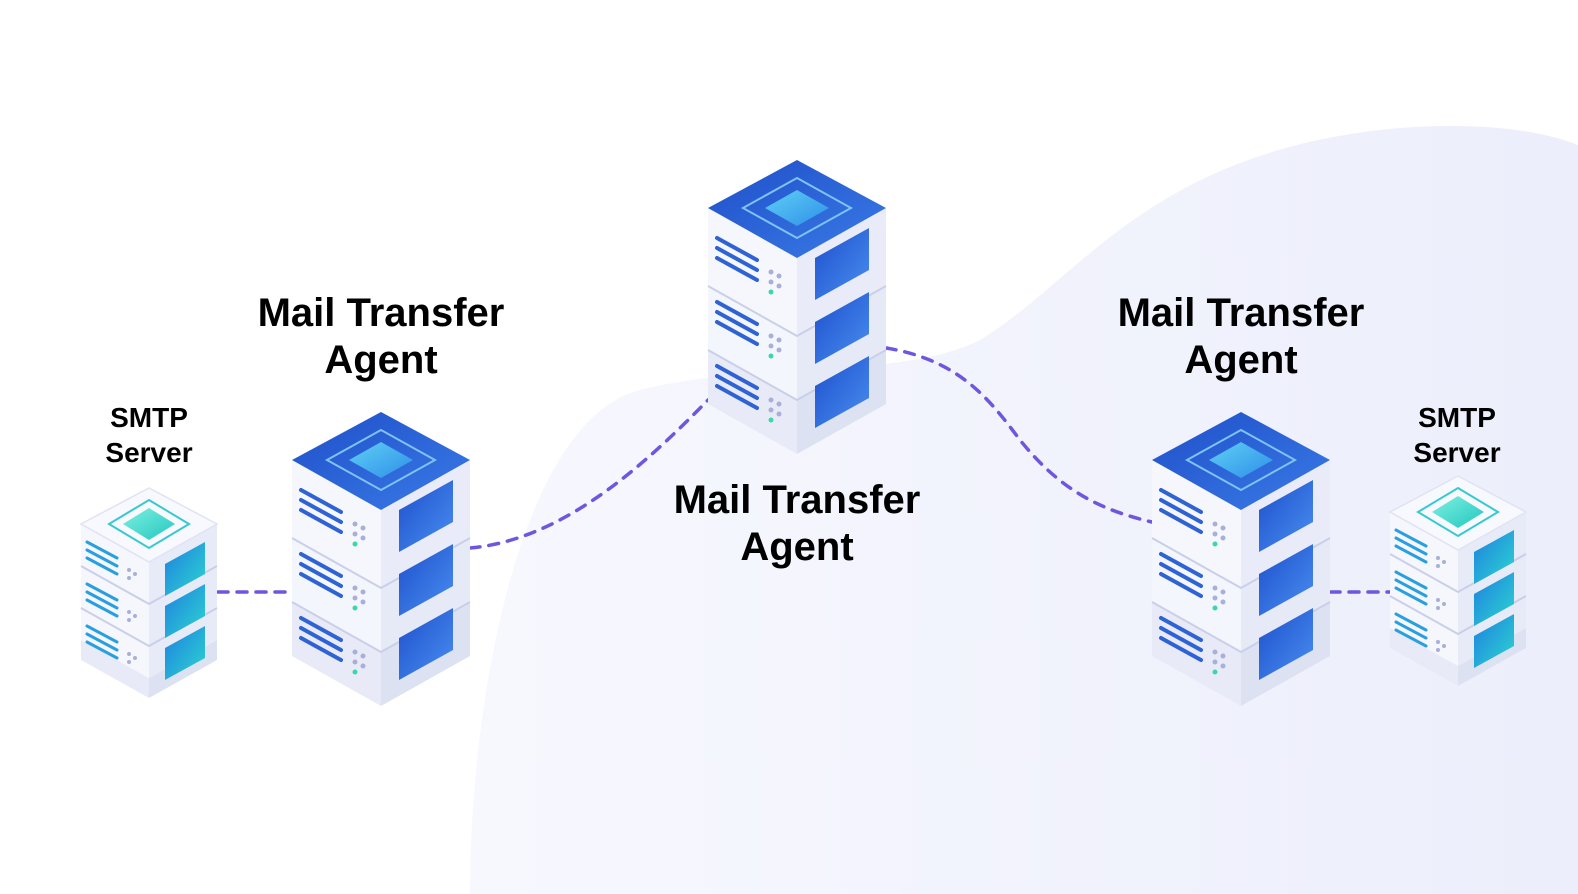 The image size is (1578, 894). I want to click on label-mta-right: Mail Transfer Agent, so click(1241, 337).